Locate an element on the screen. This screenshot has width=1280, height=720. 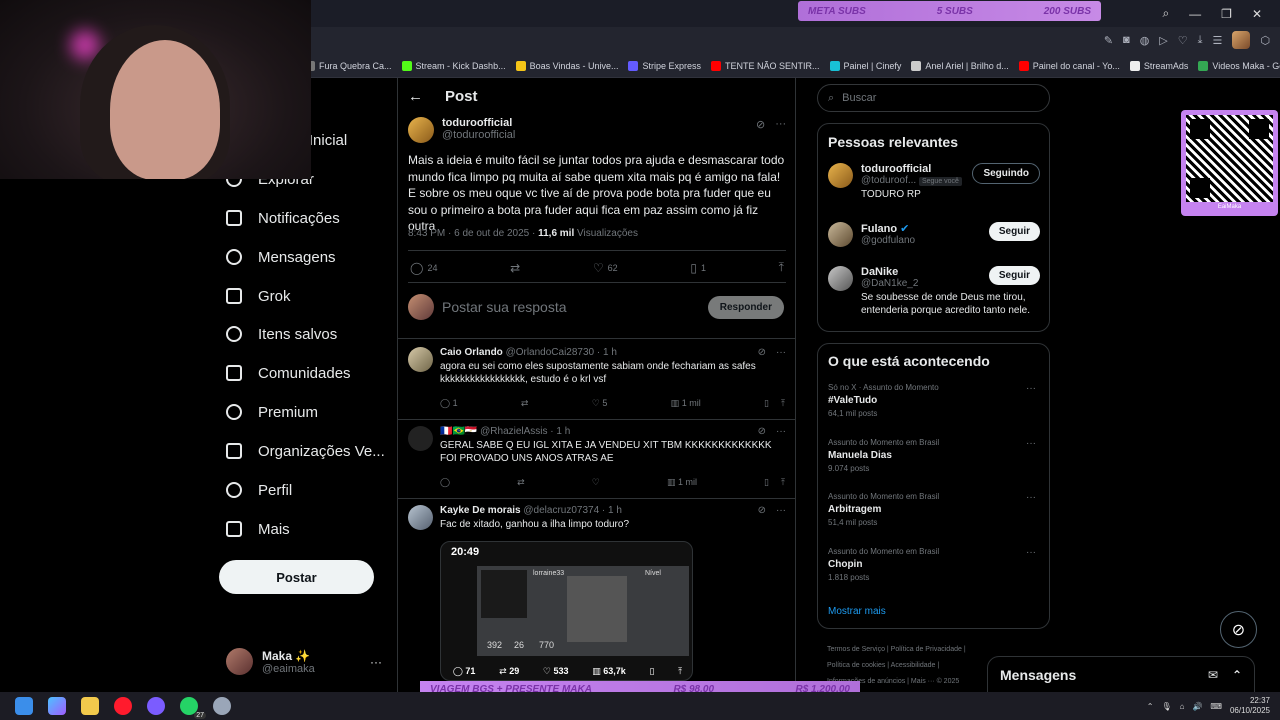
reply-author: Caio Orlando is located at coordinates (471, 352).